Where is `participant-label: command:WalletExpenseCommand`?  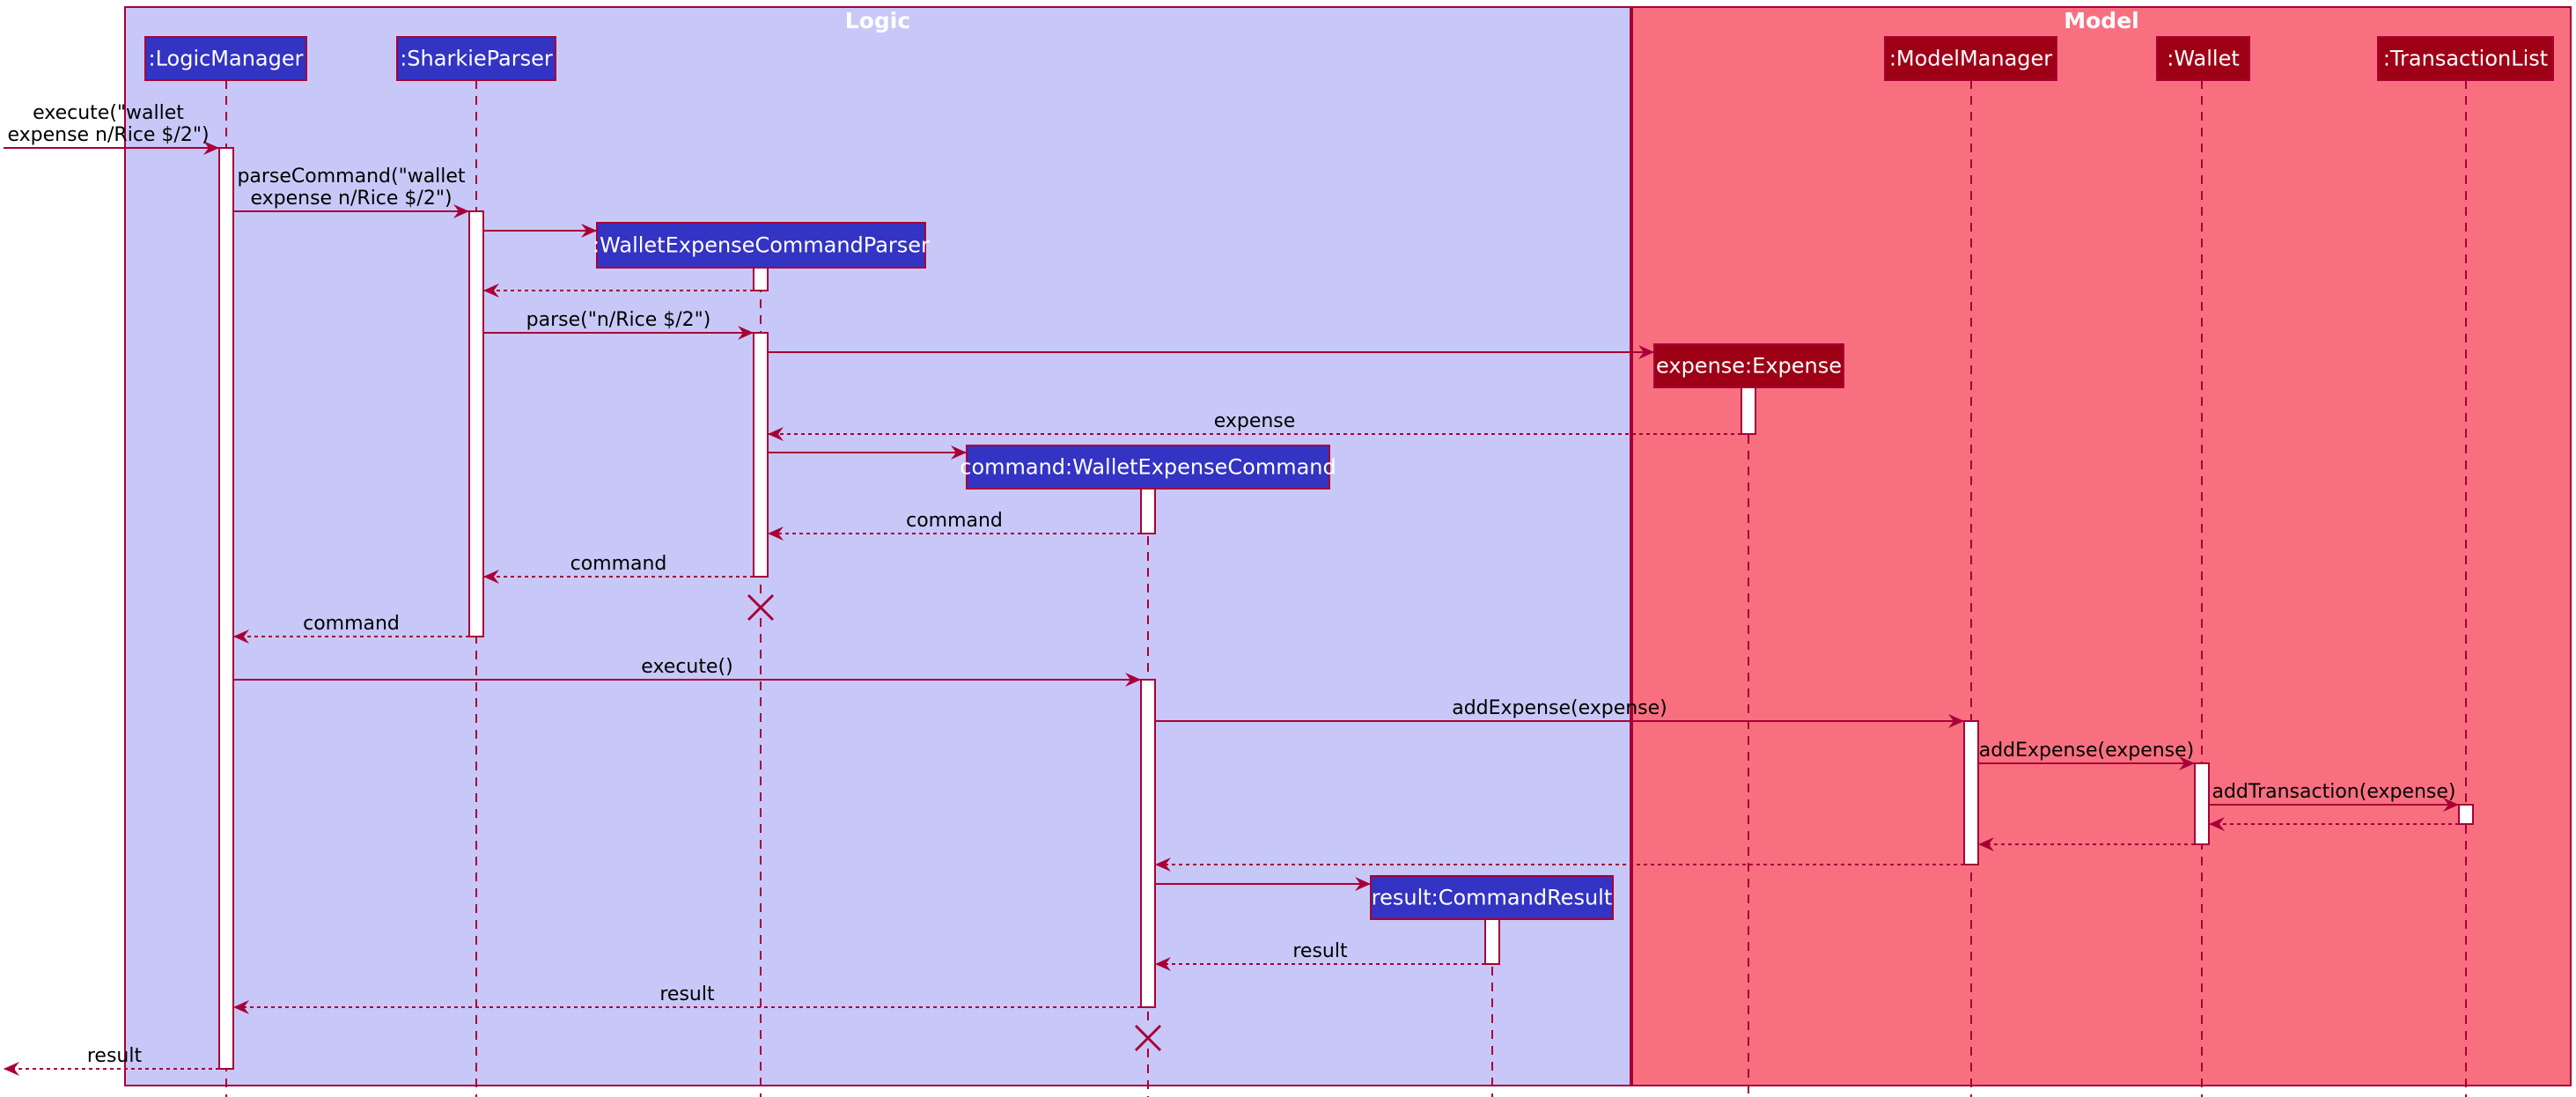 participant-label: command:WalletExpenseCommand is located at coordinates (1148, 467).